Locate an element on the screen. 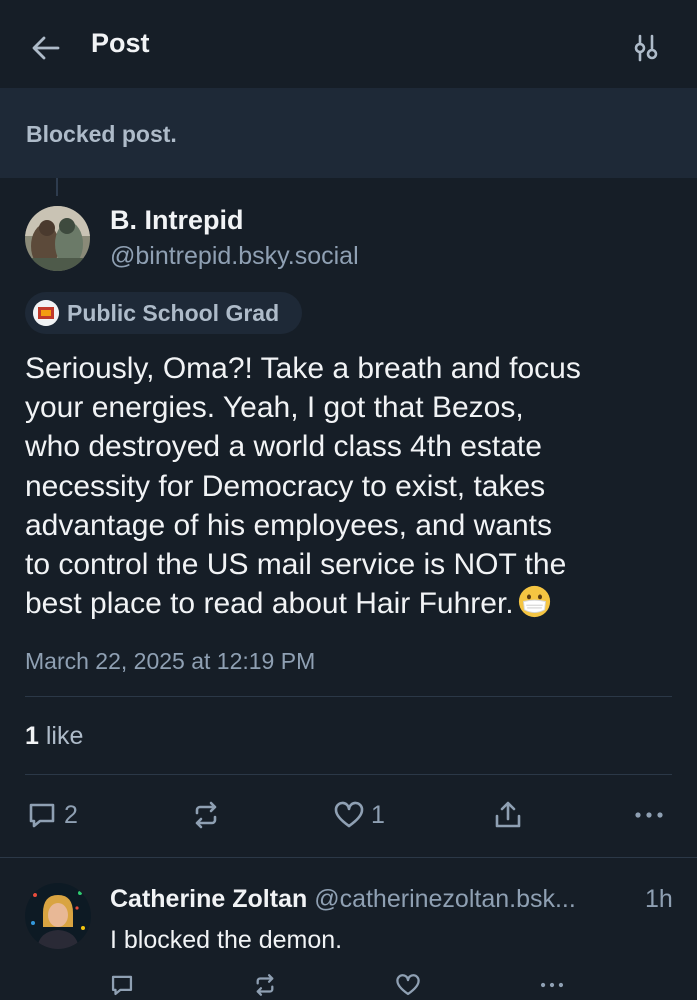  arrow-left-icon is located at coordinates (46, 48).